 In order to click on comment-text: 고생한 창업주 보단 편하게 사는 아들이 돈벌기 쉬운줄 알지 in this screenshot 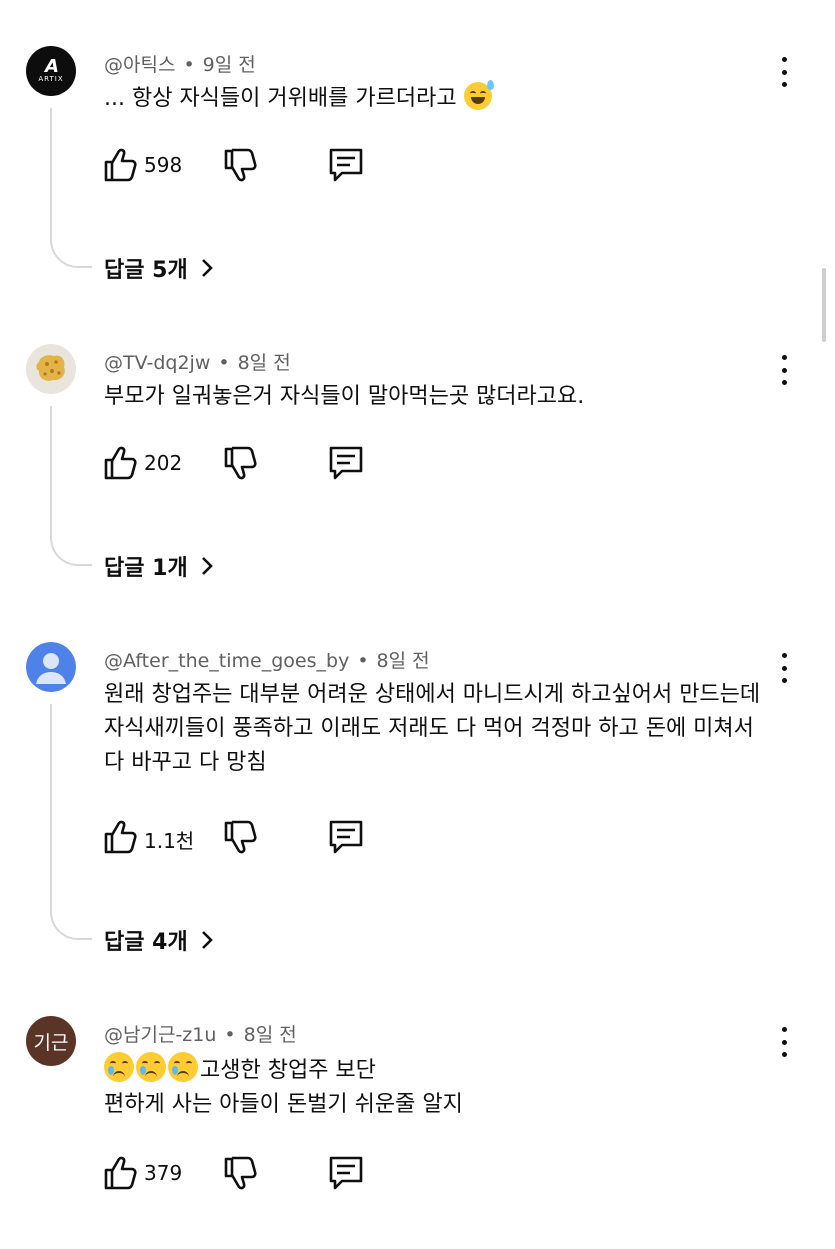, I will do `click(439, 1087)`.